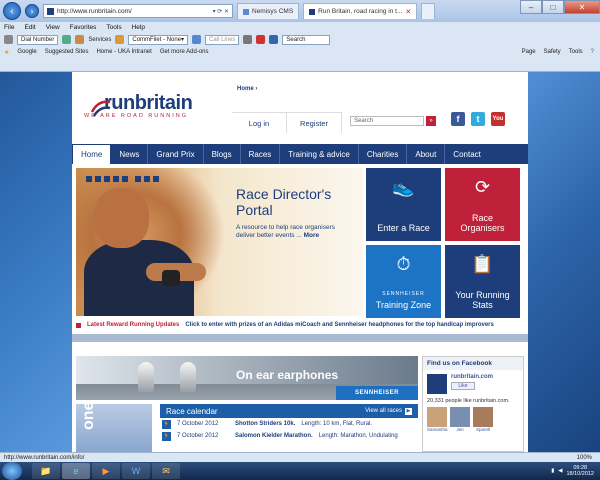 This screenshot has width=600, height=480. What do you see at coordinates (83, 27) in the screenshot?
I see `menu-favorites: Favorites` at bounding box center [83, 27].